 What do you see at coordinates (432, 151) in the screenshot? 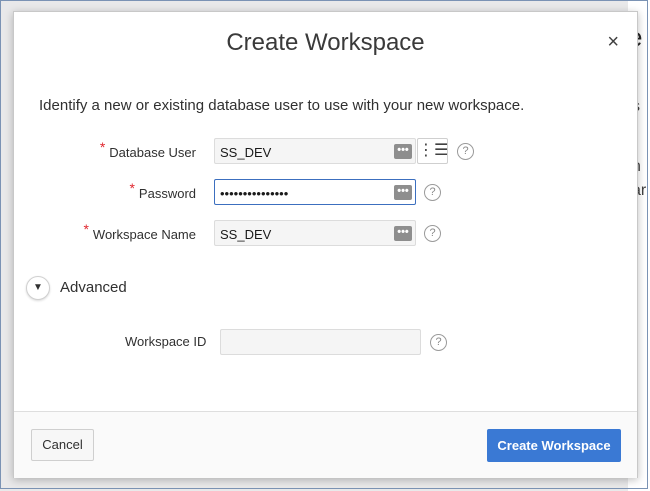
I see `list-of-values-icon: ⋮☰` at bounding box center [432, 151].